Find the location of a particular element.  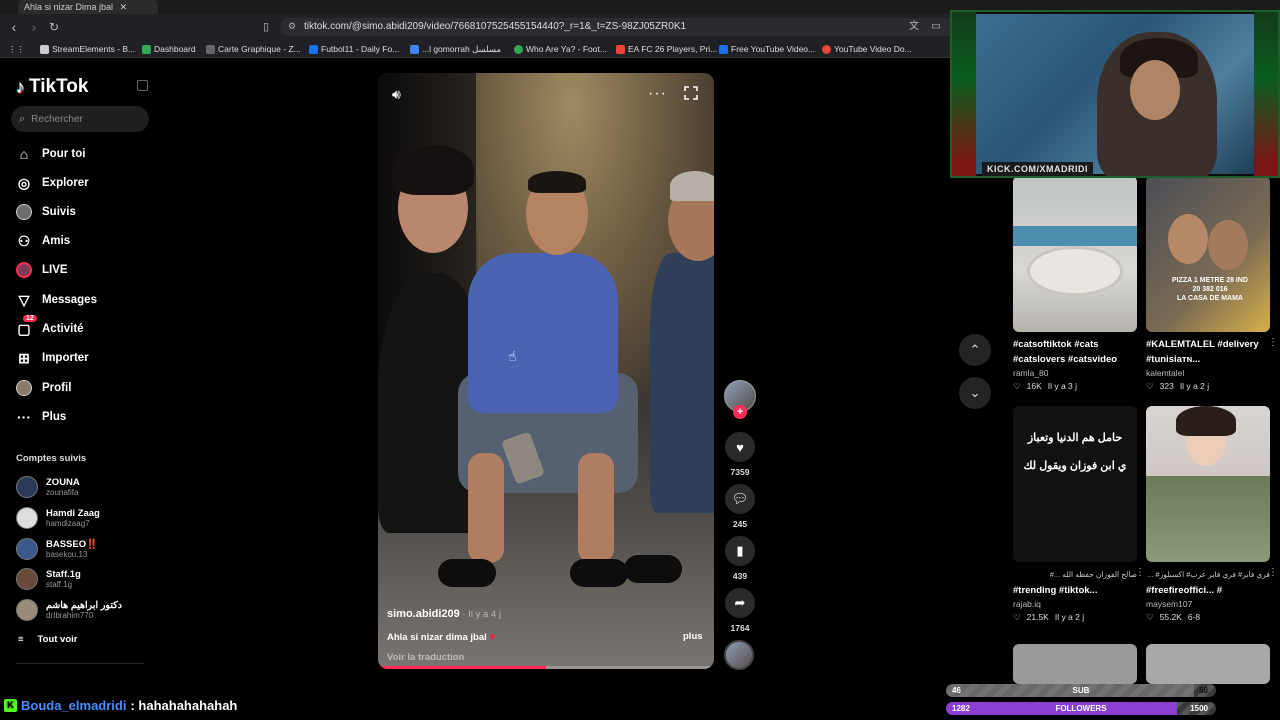

bookmark-item: Dashboard is located at coordinates (169, 49).